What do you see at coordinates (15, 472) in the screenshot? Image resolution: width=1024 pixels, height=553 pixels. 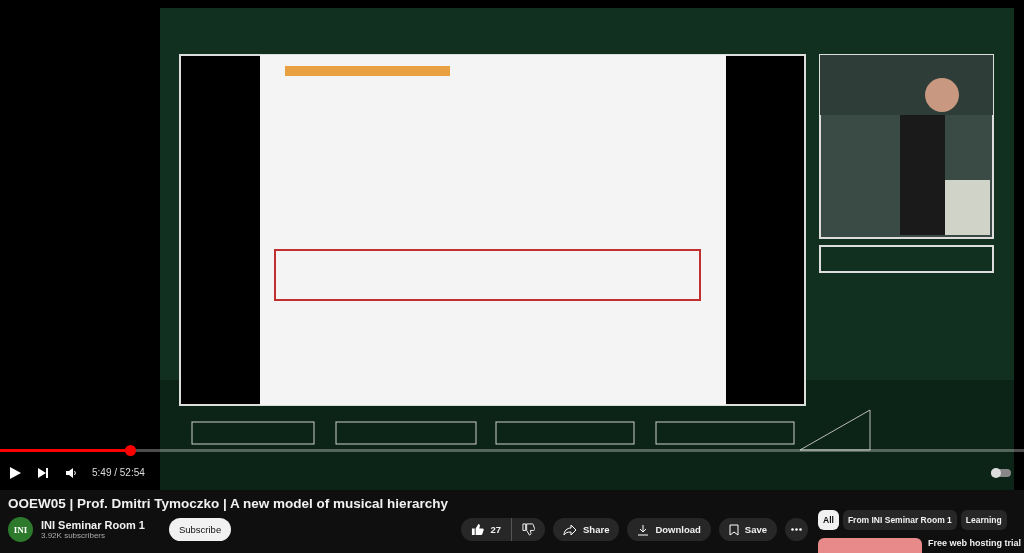 I see `play-icon` at bounding box center [15, 472].